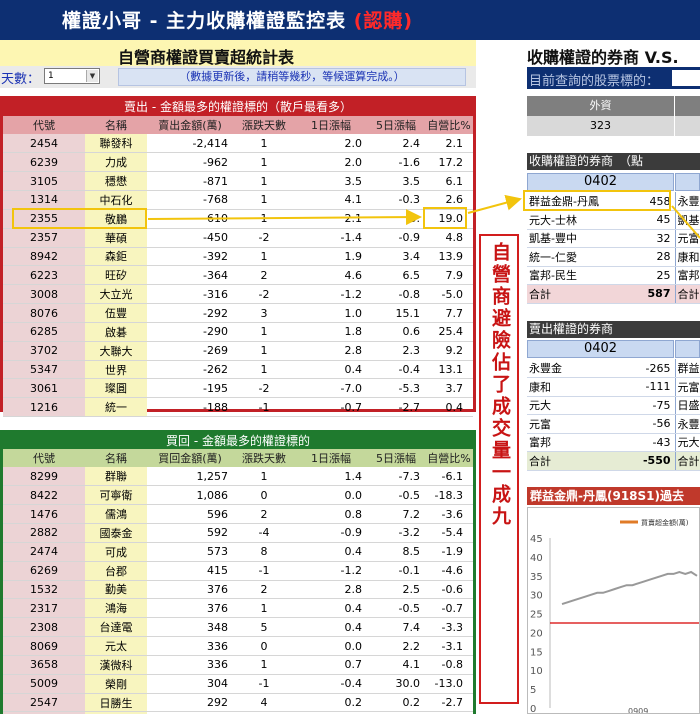 This screenshot has height=714, width=700. Describe the element at coordinates (238, 407) in the screenshot. I see `table-row: 1216 統一 -188 -1 -0.7 -2.7 0.4` at that location.